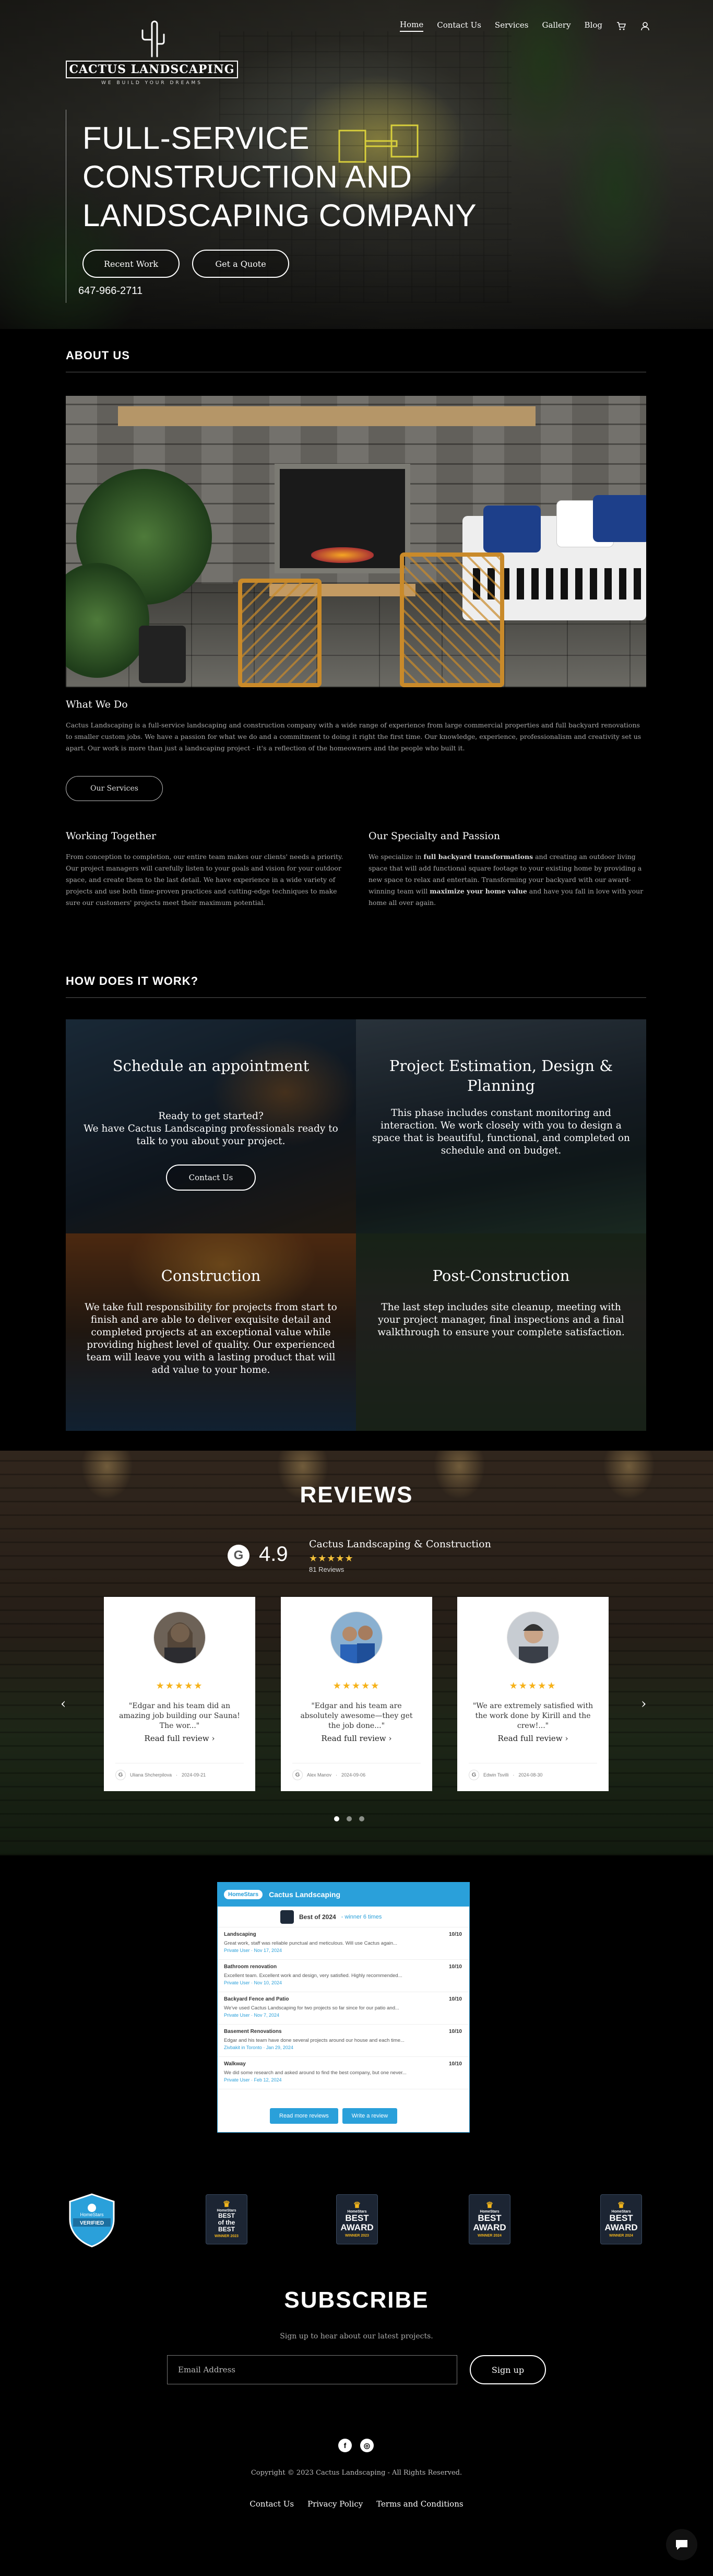 This screenshot has height=2576, width=713. What do you see at coordinates (287, 1917) in the screenshot?
I see `award-icon` at bounding box center [287, 1917].